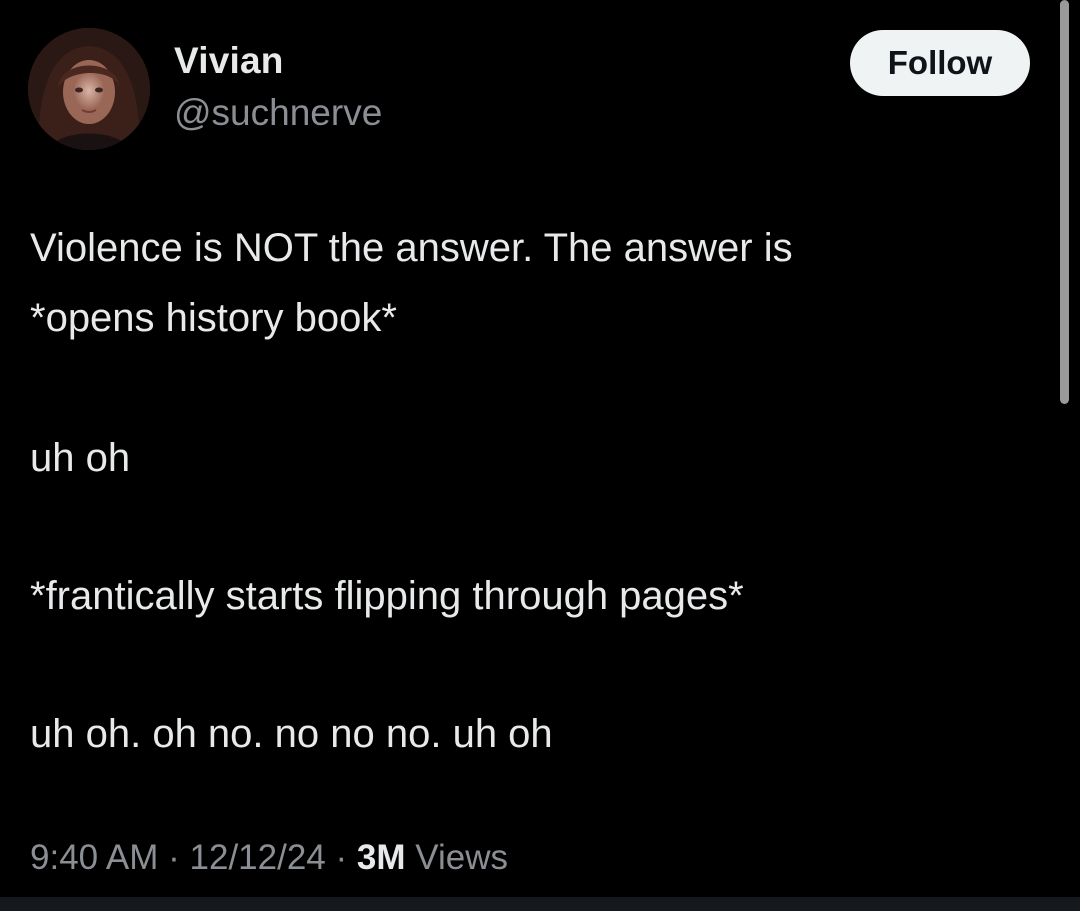  What do you see at coordinates (540, 904) in the screenshot?
I see `bottom-divider` at bounding box center [540, 904].